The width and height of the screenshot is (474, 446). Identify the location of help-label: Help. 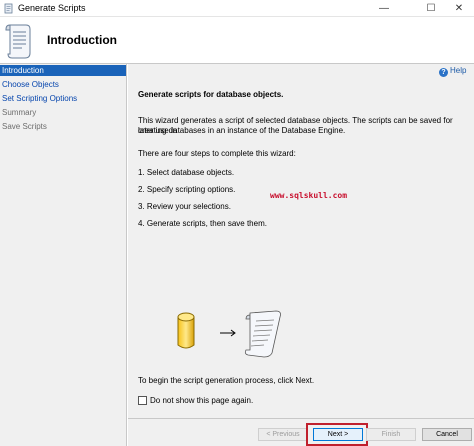
(458, 70).